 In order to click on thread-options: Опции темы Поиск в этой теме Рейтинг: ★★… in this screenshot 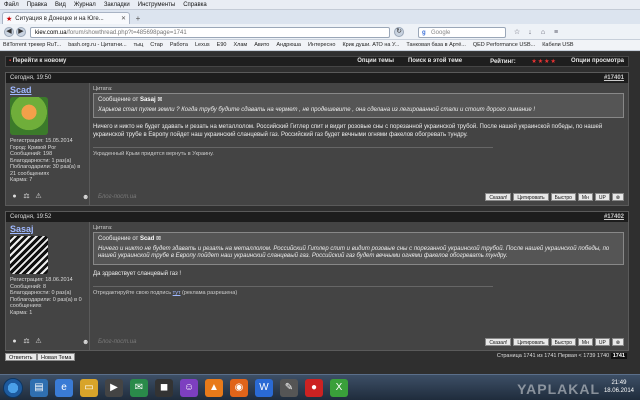, I will do `click(483, 61)`.